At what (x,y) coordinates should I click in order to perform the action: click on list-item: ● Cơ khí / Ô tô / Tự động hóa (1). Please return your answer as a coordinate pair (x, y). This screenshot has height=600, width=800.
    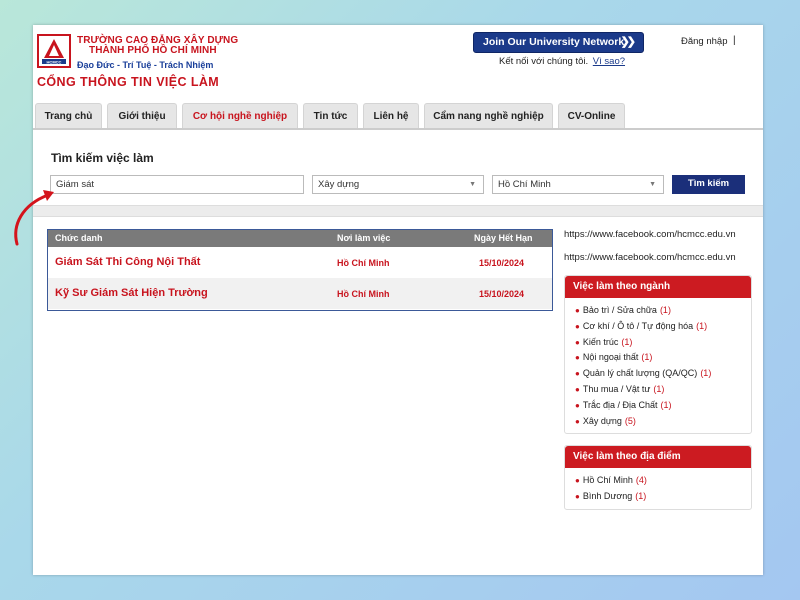
    Looking at the image, I should click on (663, 327).